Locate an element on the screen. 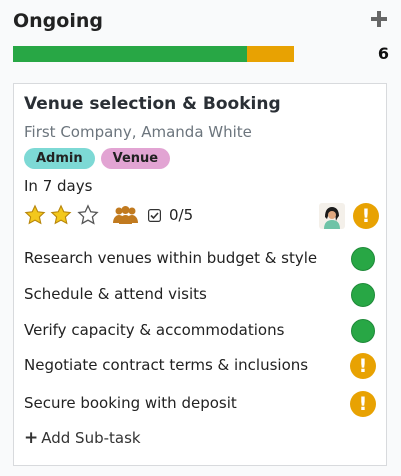 This screenshot has width=401, height=476. card-title: Venue selection & Booking is located at coordinates (152, 104).